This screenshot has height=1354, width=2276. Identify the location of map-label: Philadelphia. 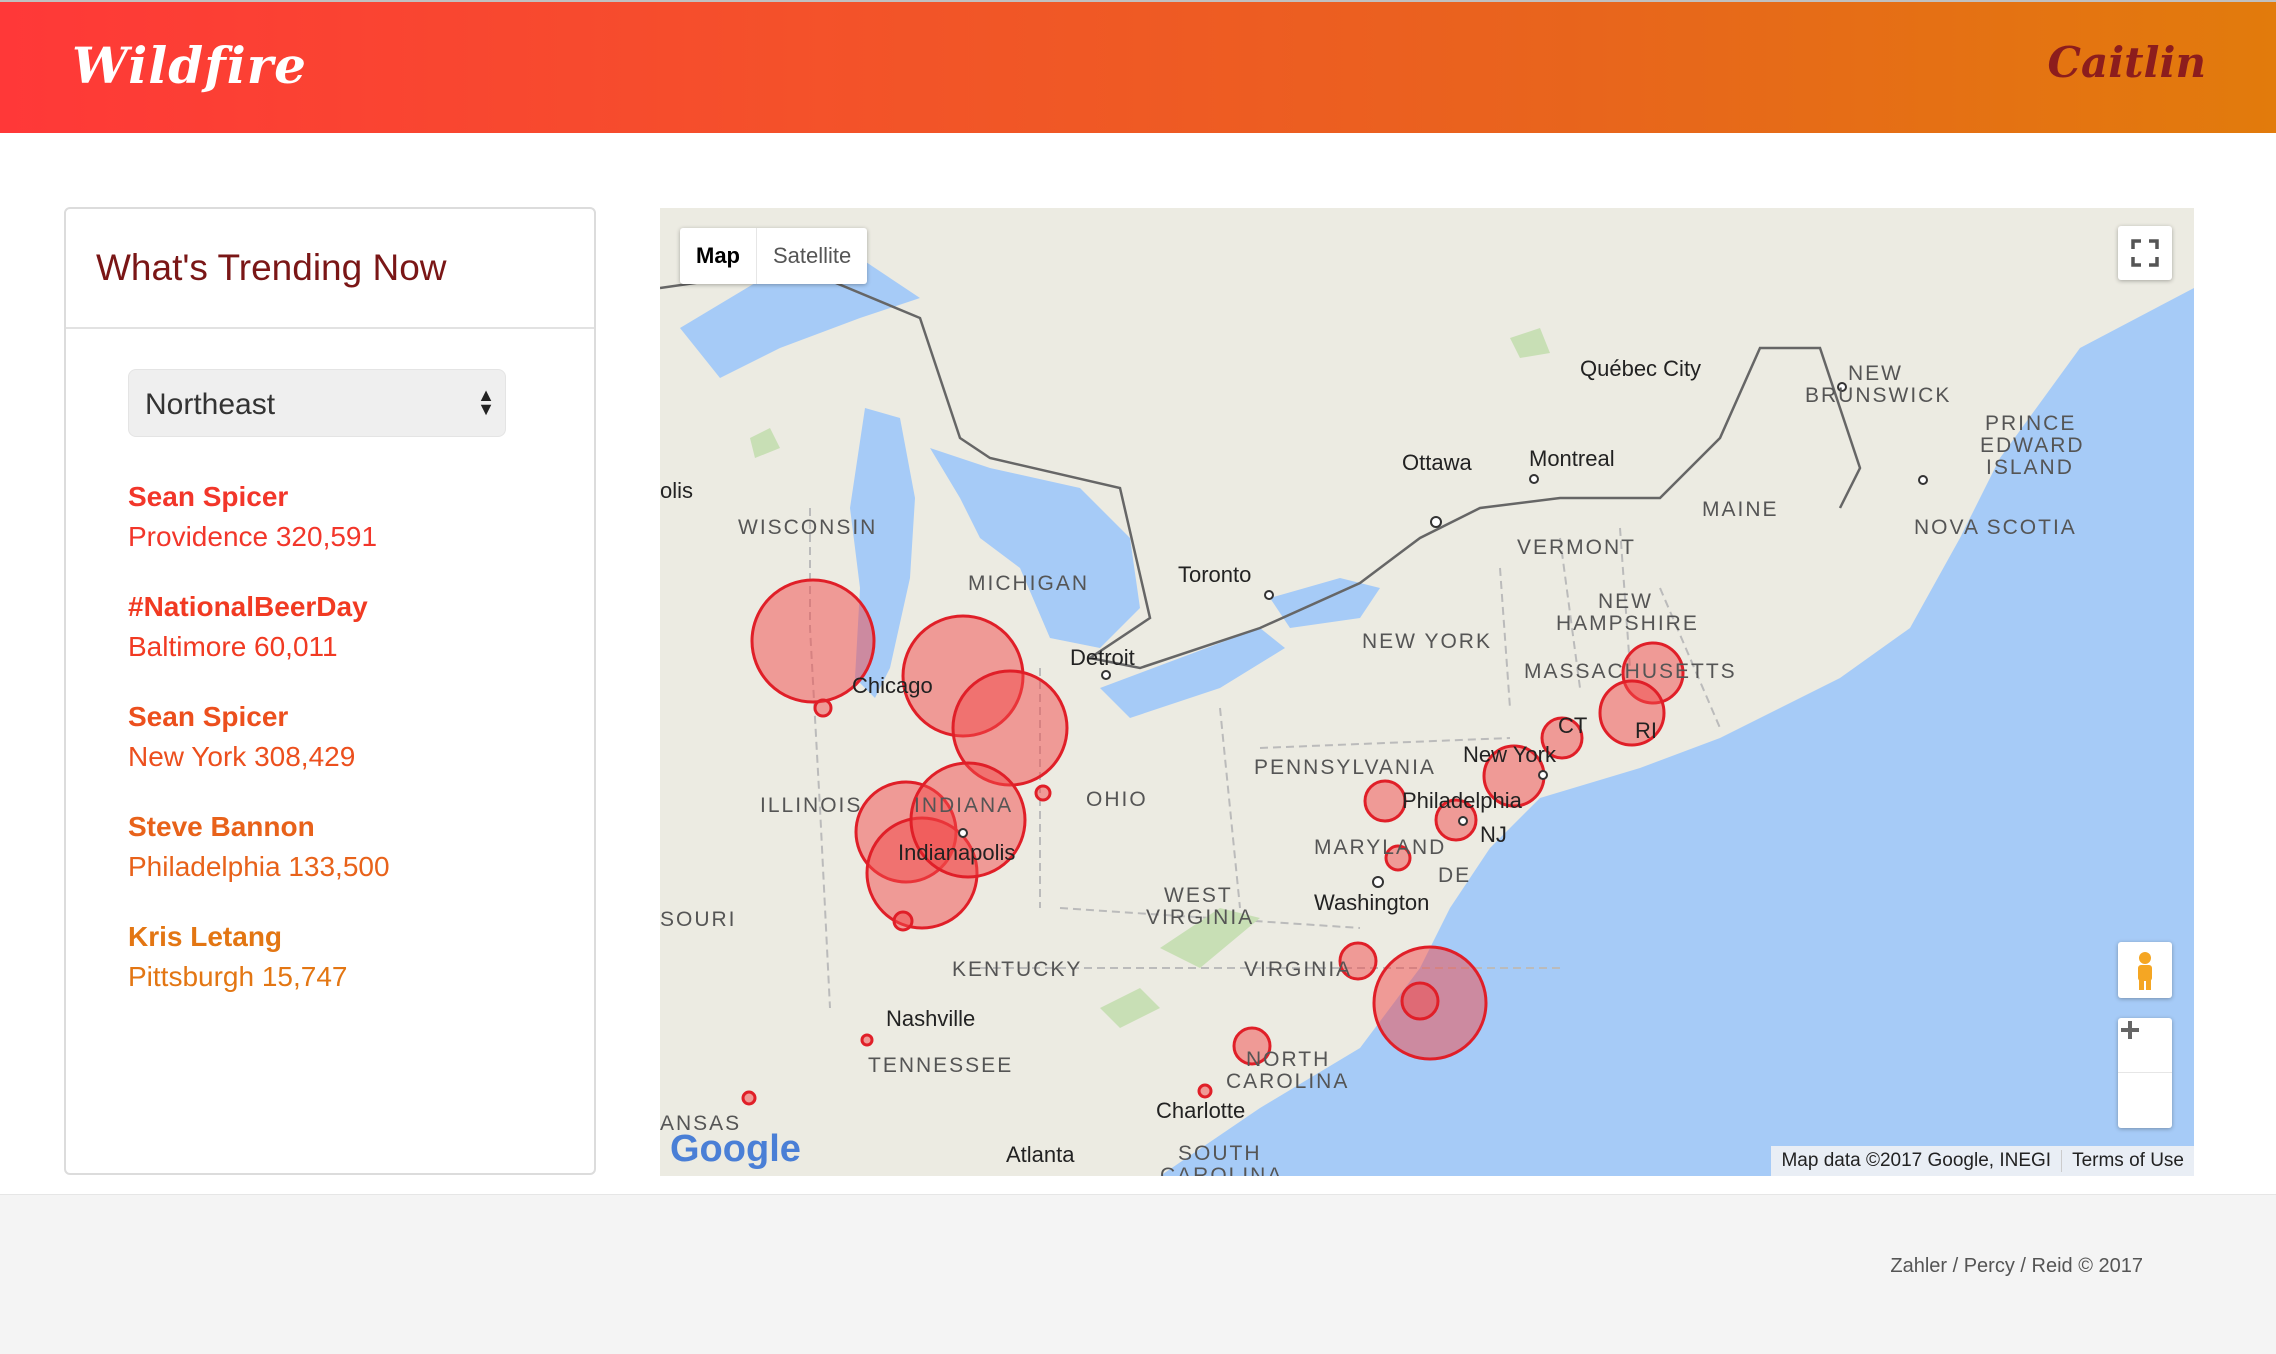
(1462, 800).